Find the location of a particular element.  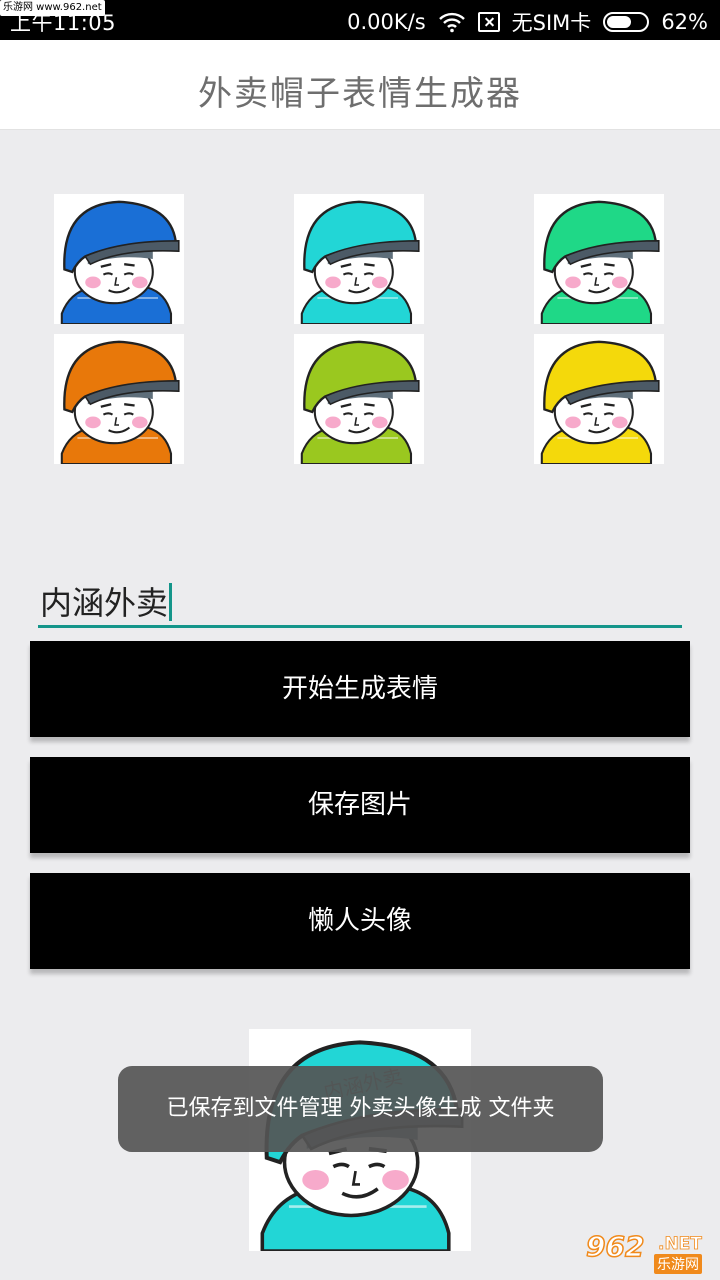

helmet-option-cyan is located at coordinates (359, 259).